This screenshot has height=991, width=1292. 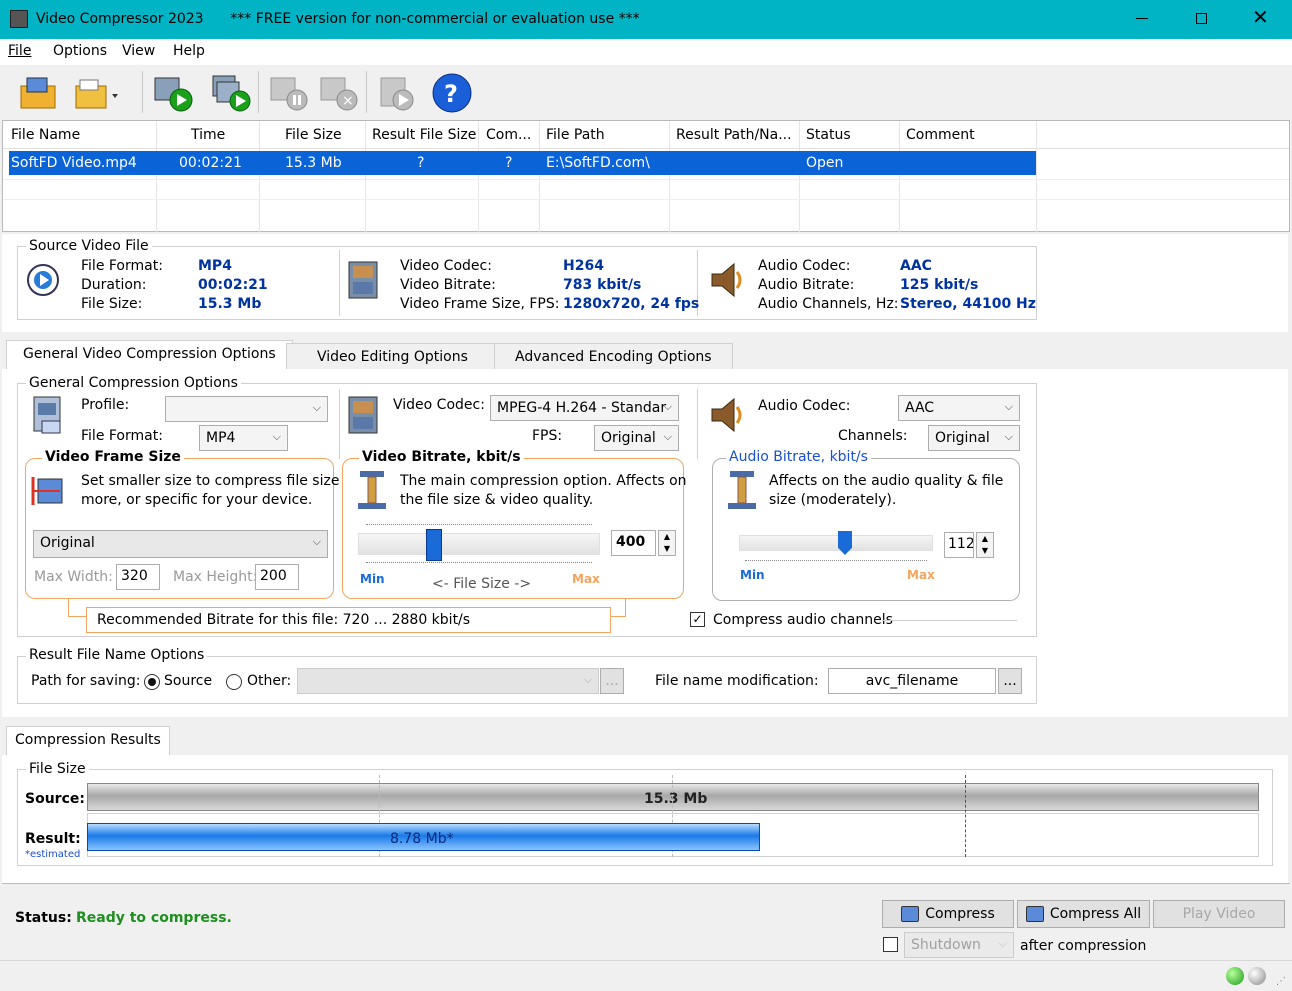 What do you see at coordinates (452, 93) in the screenshot?
I see `help-button: ?` at bounding box center [452, 93].